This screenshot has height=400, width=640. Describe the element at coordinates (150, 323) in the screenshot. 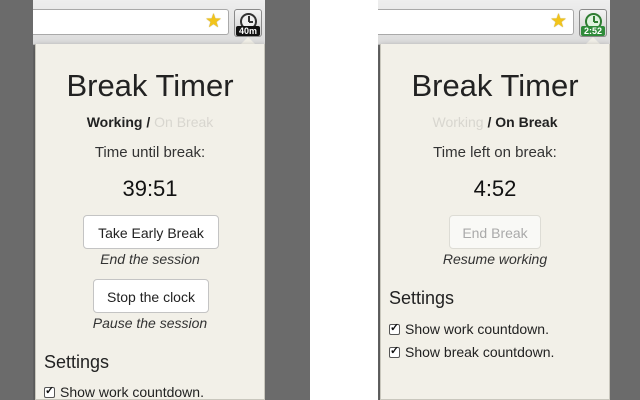

I see `stop-the-clock-hint: Pause the session` at that location.